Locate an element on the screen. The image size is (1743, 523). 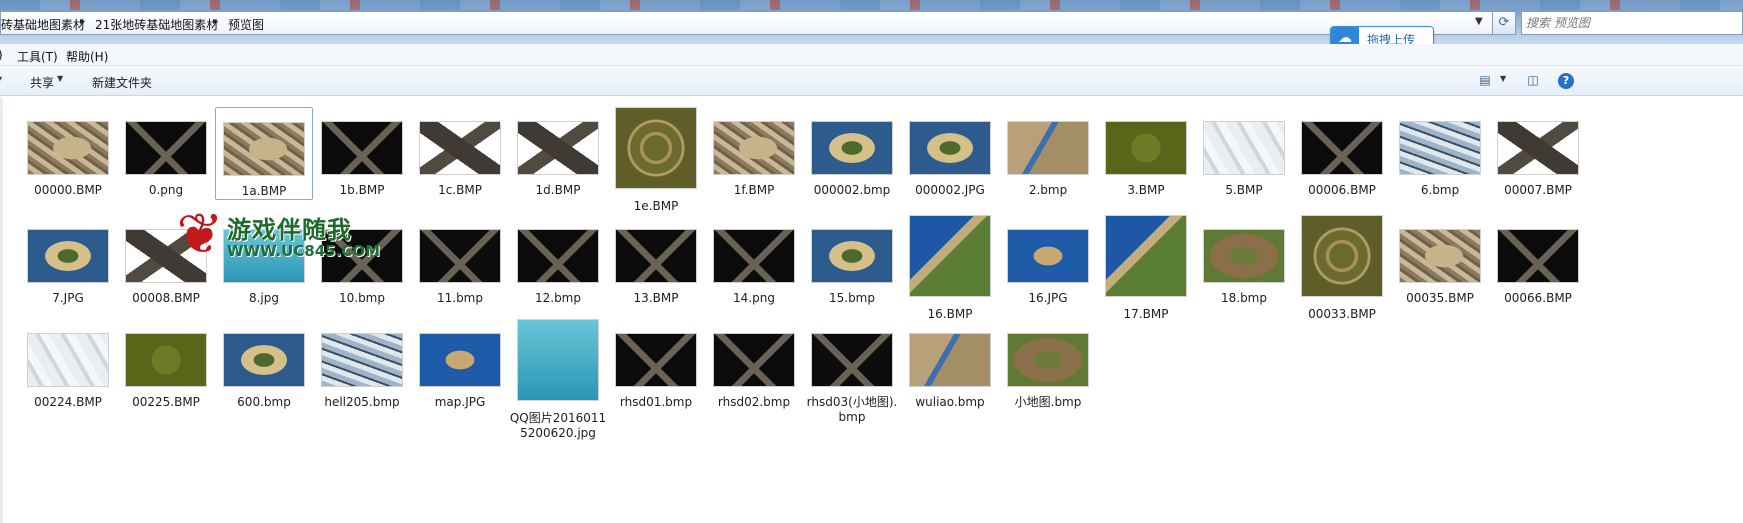
breadcrumb-item: 砖基础地图素材 is located at coordinates (43, 24).